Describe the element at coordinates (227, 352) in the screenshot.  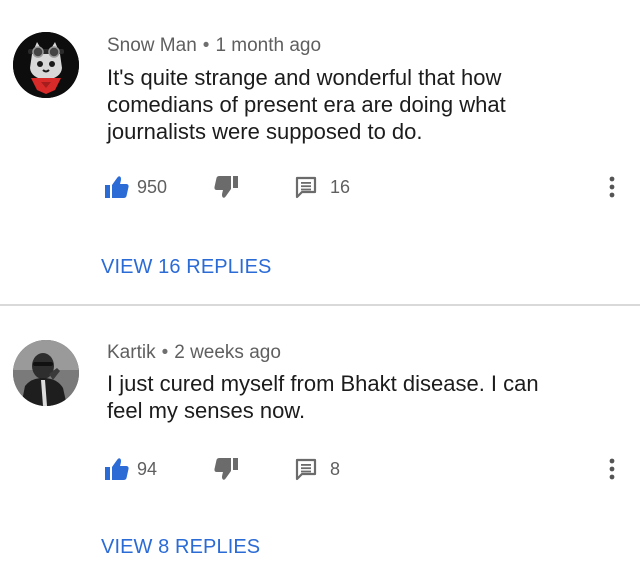
I see `timestamp: 2 weeks ago` at that location.